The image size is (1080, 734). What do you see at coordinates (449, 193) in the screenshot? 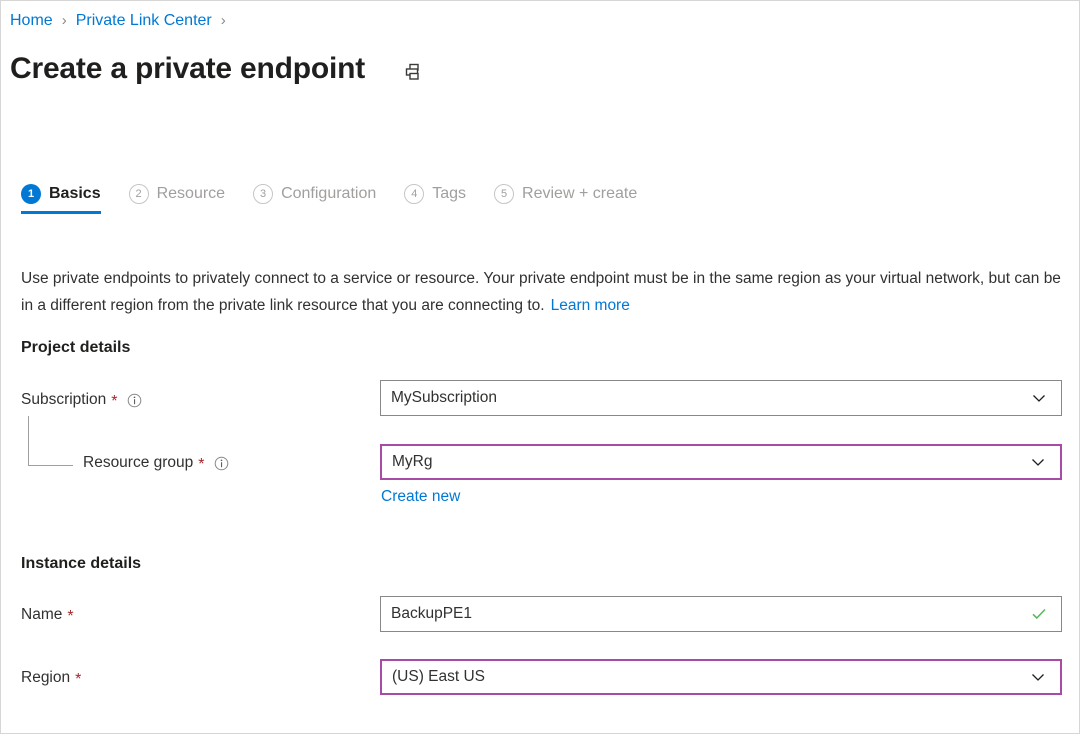
I see `tab-label: Tags` at bounding box center [449, 193].